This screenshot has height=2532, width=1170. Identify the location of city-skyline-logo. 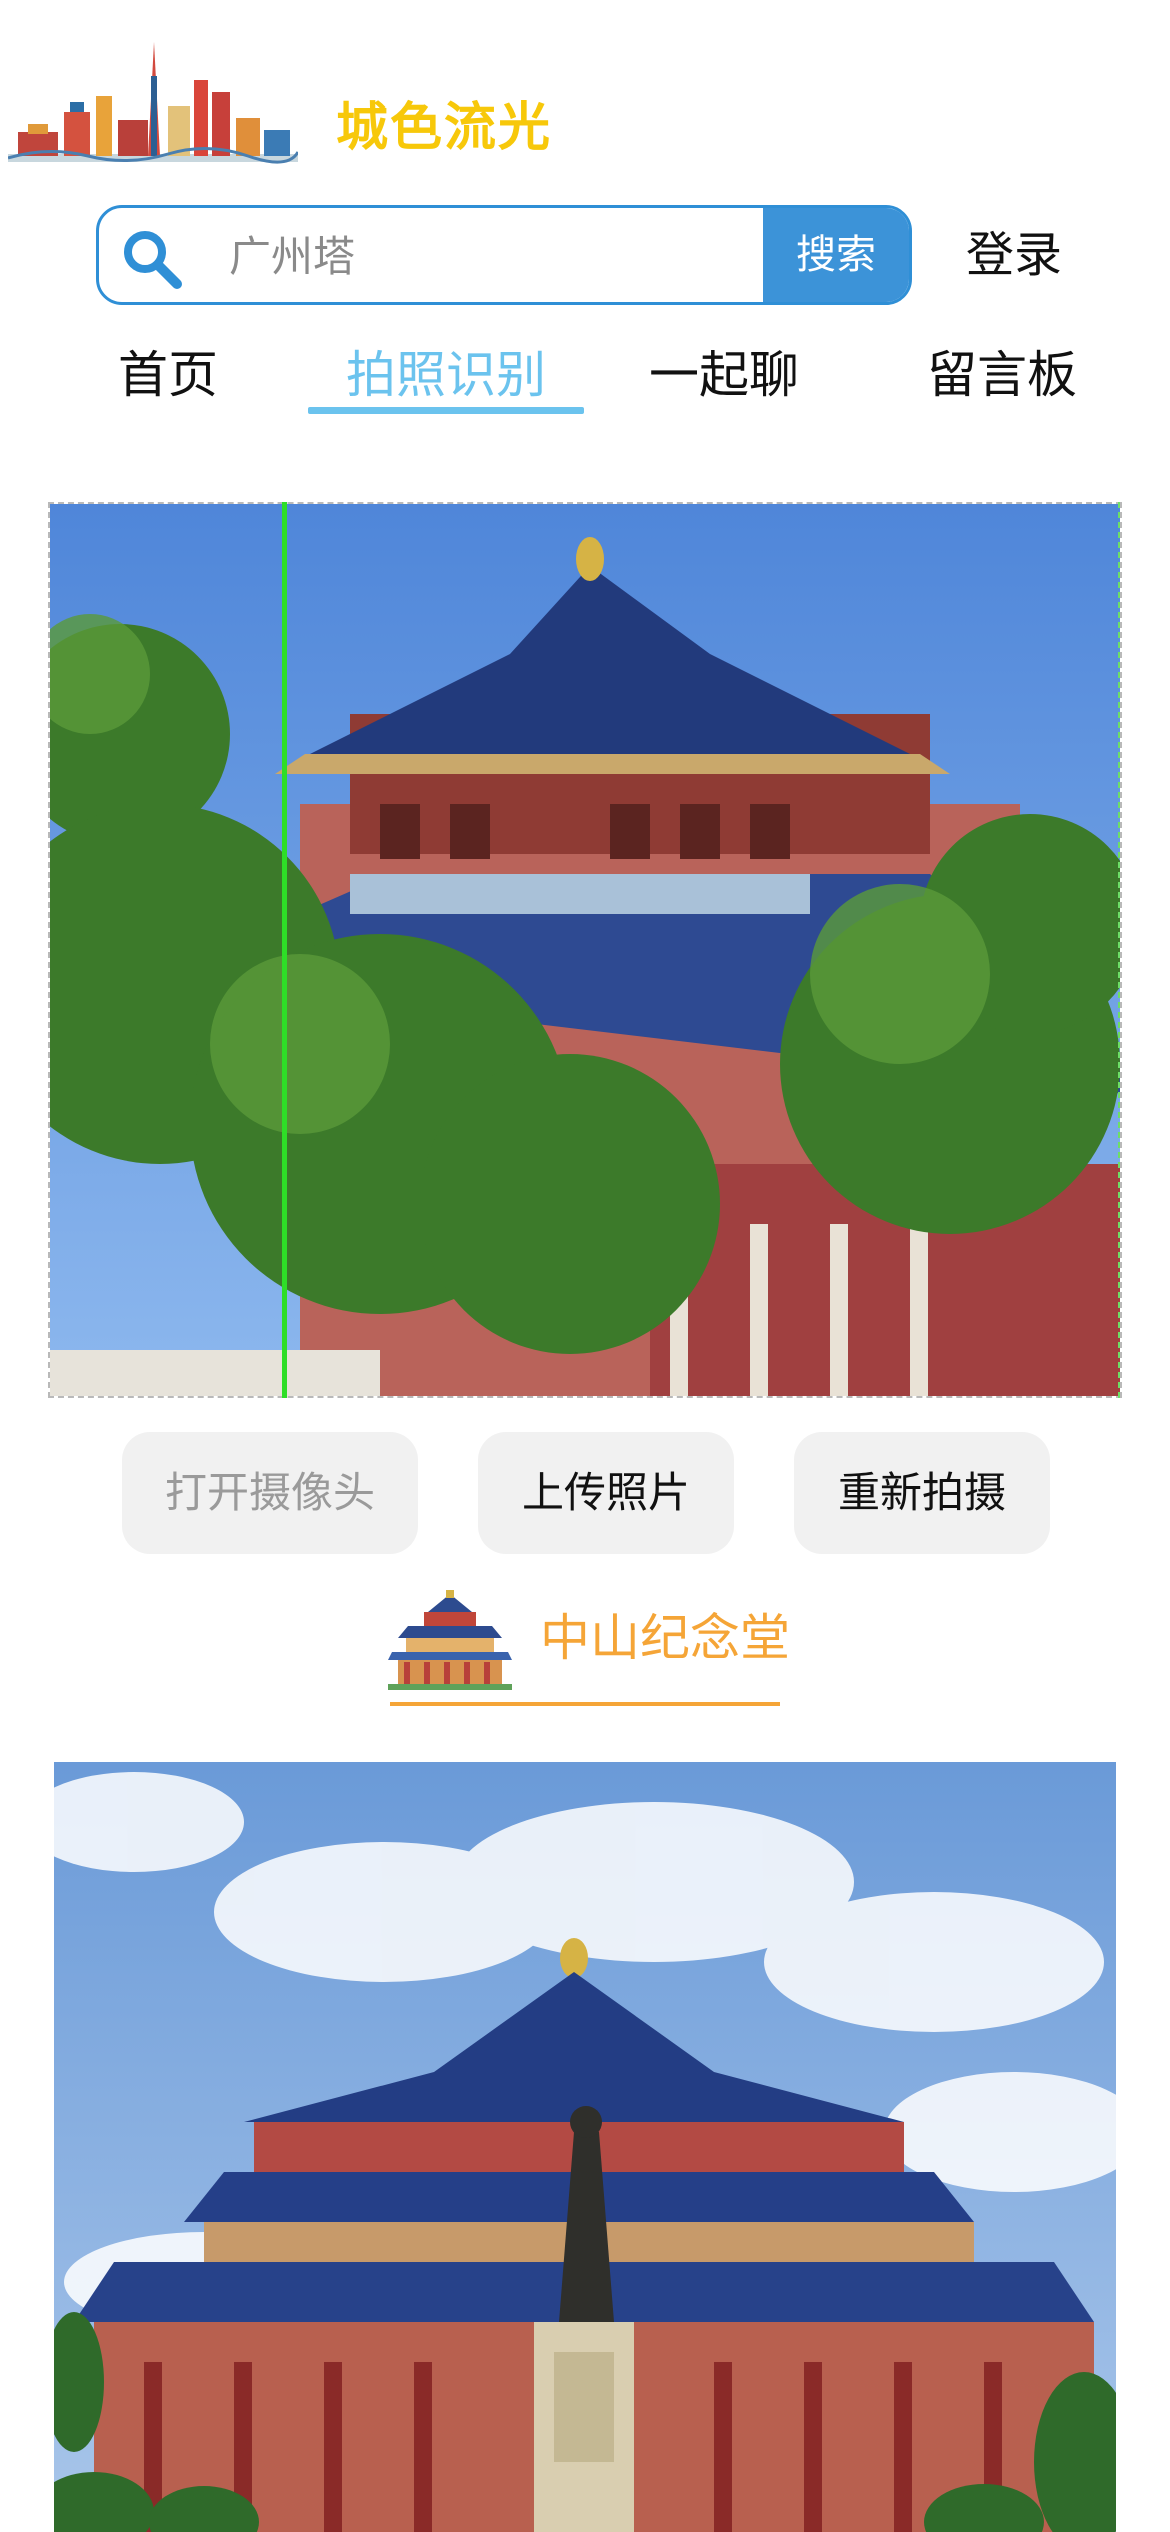
(153, 103).